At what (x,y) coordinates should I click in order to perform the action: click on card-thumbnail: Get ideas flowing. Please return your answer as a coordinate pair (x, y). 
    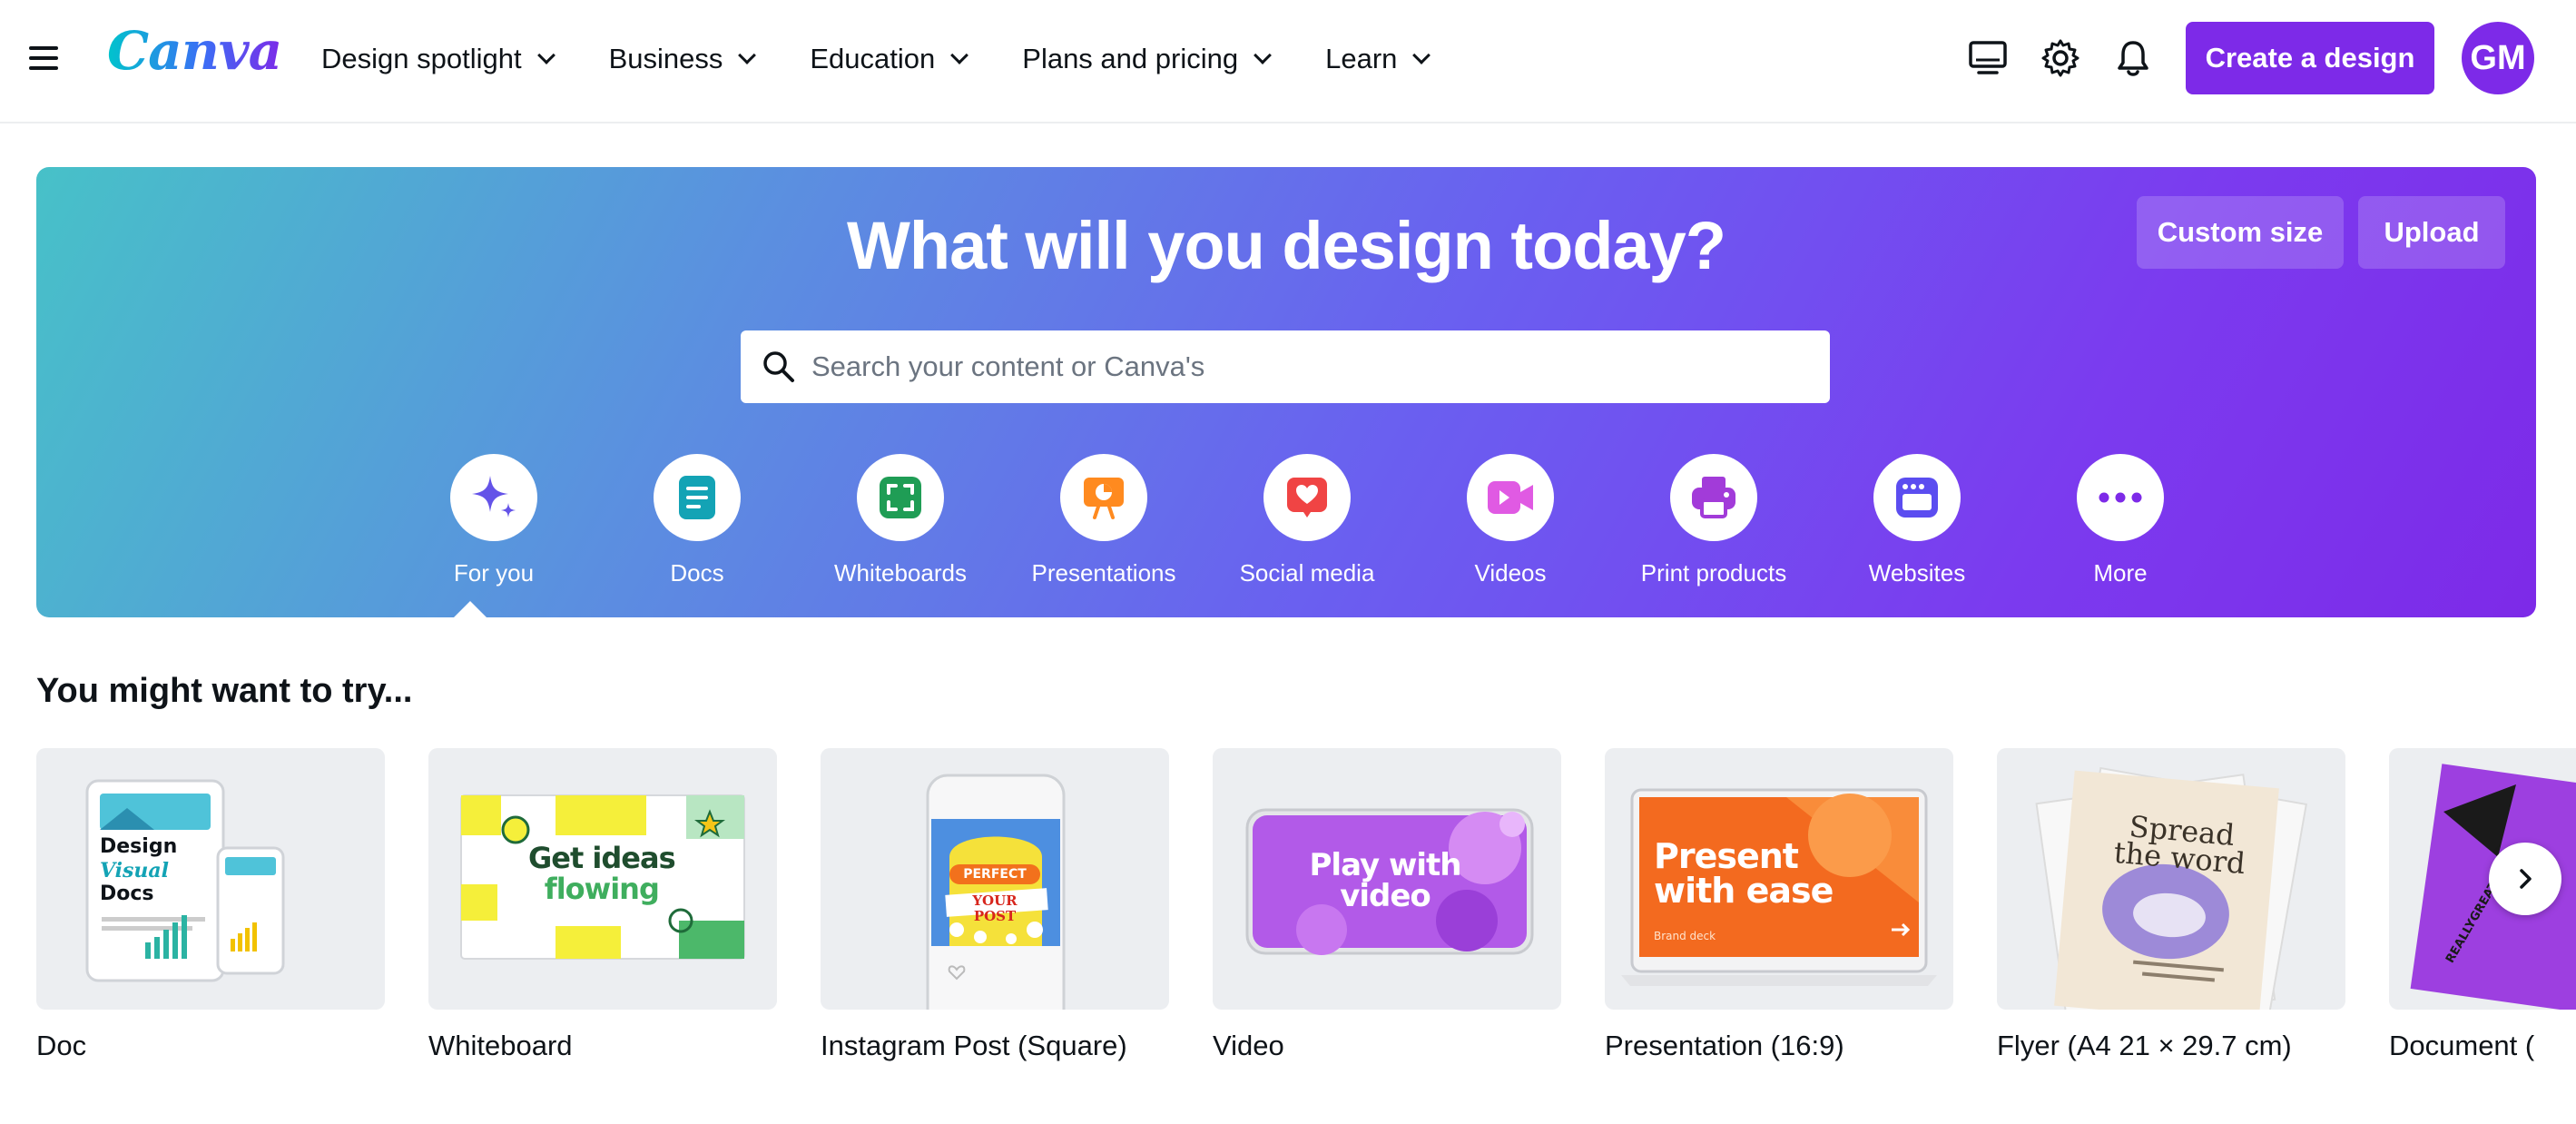
    Looking at the image, I should click on (602, 879).